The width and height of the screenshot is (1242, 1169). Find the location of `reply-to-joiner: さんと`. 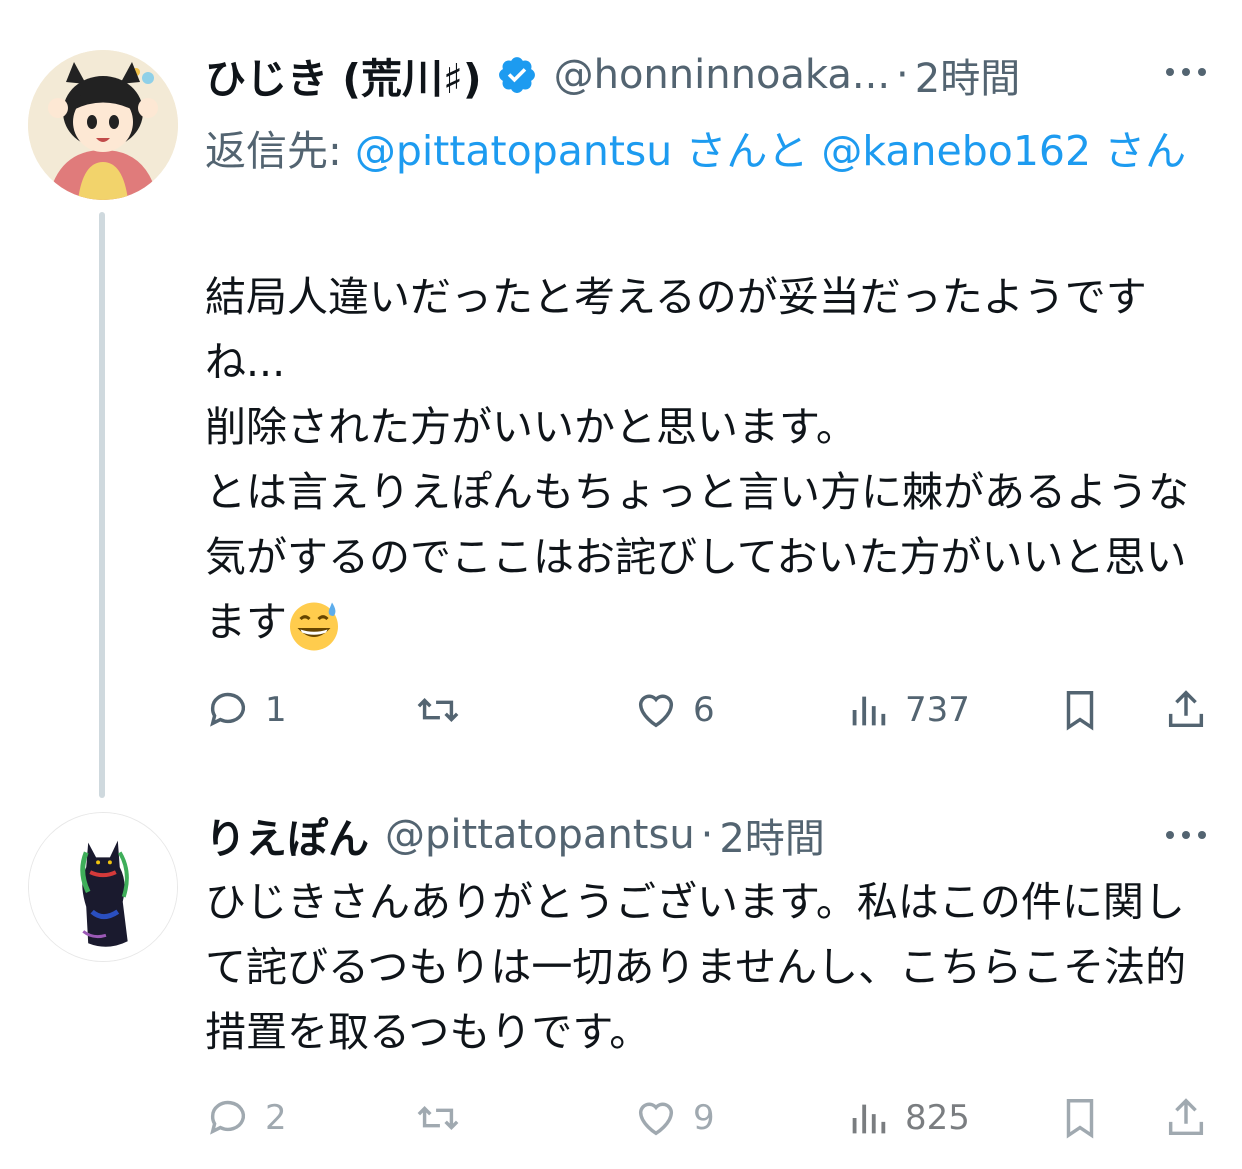

reply-to-joiner: さんと is located at coordinates (747, 151).